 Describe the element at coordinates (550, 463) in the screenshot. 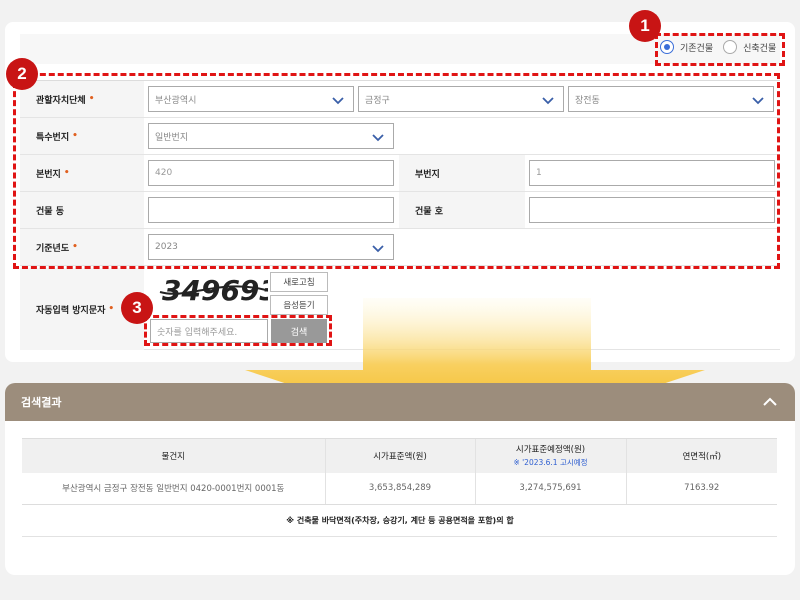

I see `expected-note: ※ '2023.6.1 고시예정` at that location.